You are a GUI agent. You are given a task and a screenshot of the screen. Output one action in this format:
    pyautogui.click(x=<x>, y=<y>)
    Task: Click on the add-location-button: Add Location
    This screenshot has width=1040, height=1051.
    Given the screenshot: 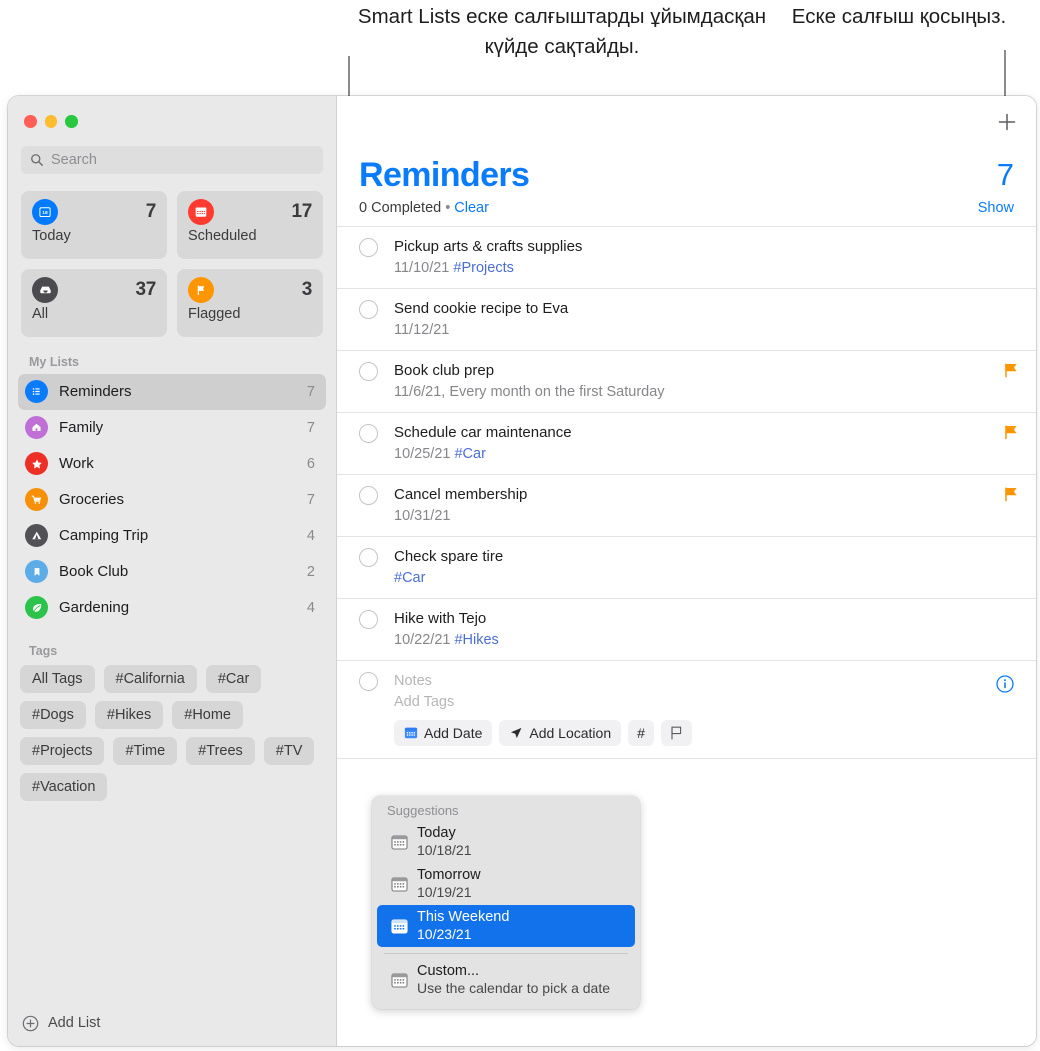 What is the action you would take?
    pyautogui.click(x=560, y=733)
    